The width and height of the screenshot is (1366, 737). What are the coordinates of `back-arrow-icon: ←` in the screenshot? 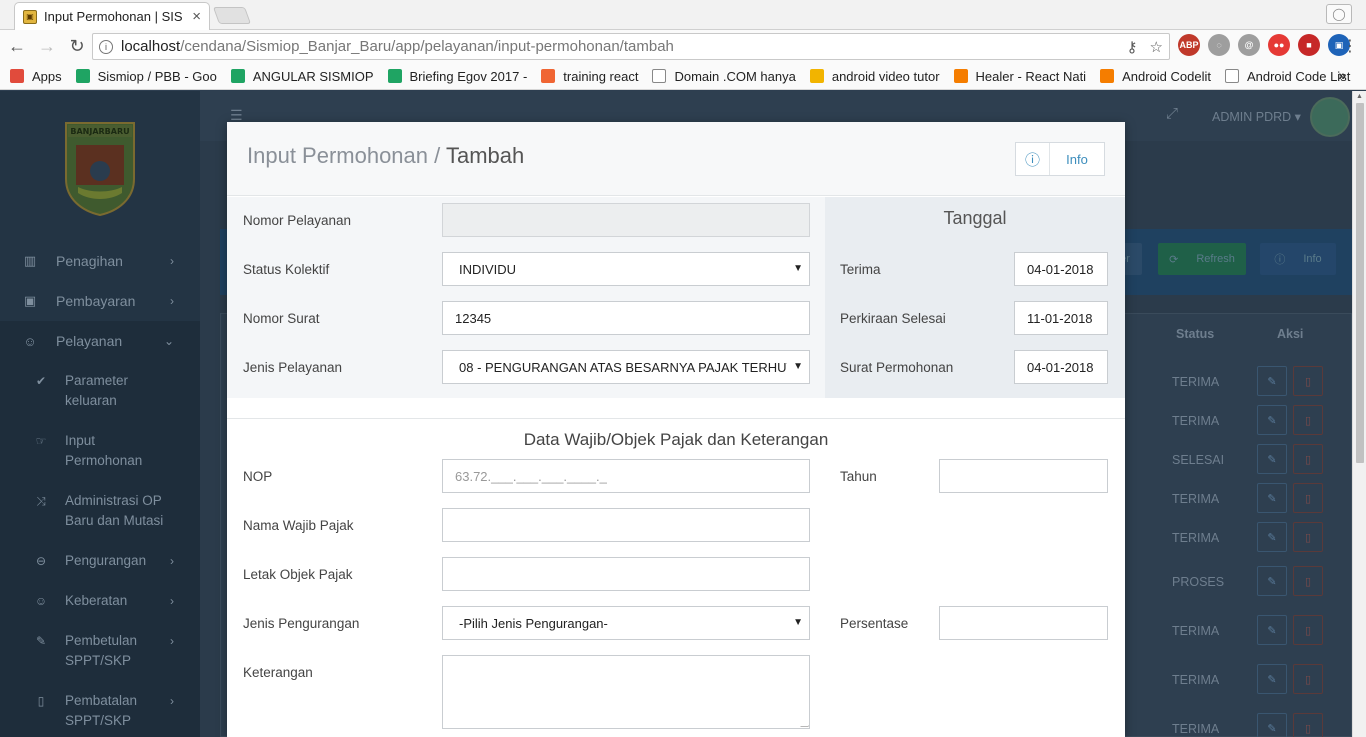 It's located at (17, 47).